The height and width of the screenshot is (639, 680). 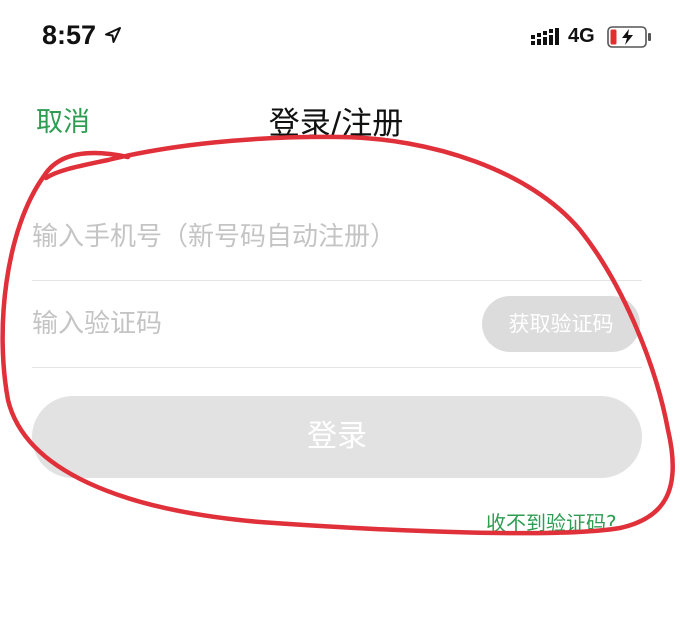 I want to click on phone-field-row, so click(x=337, y=237).